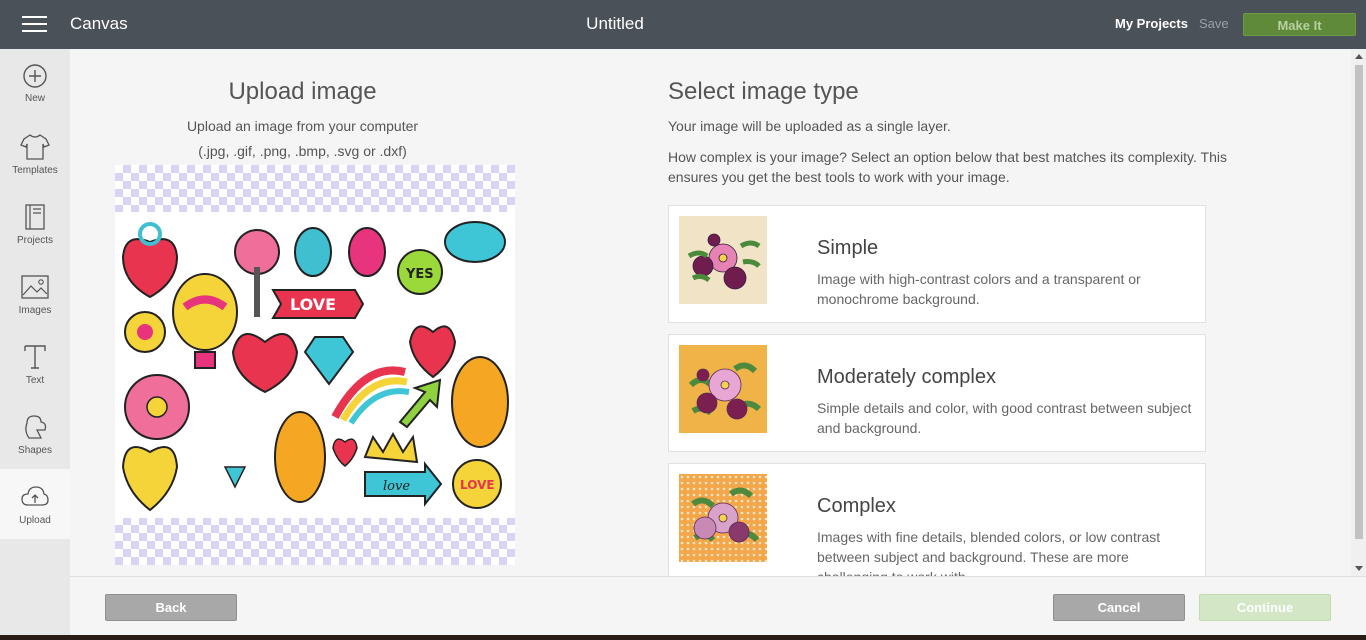 This screenshot has height=640, width=1366. What do you see at coordinates (1265, 607) in the screenshot?
I see `continue-button: Continue` at bounding box center [1265, 607].